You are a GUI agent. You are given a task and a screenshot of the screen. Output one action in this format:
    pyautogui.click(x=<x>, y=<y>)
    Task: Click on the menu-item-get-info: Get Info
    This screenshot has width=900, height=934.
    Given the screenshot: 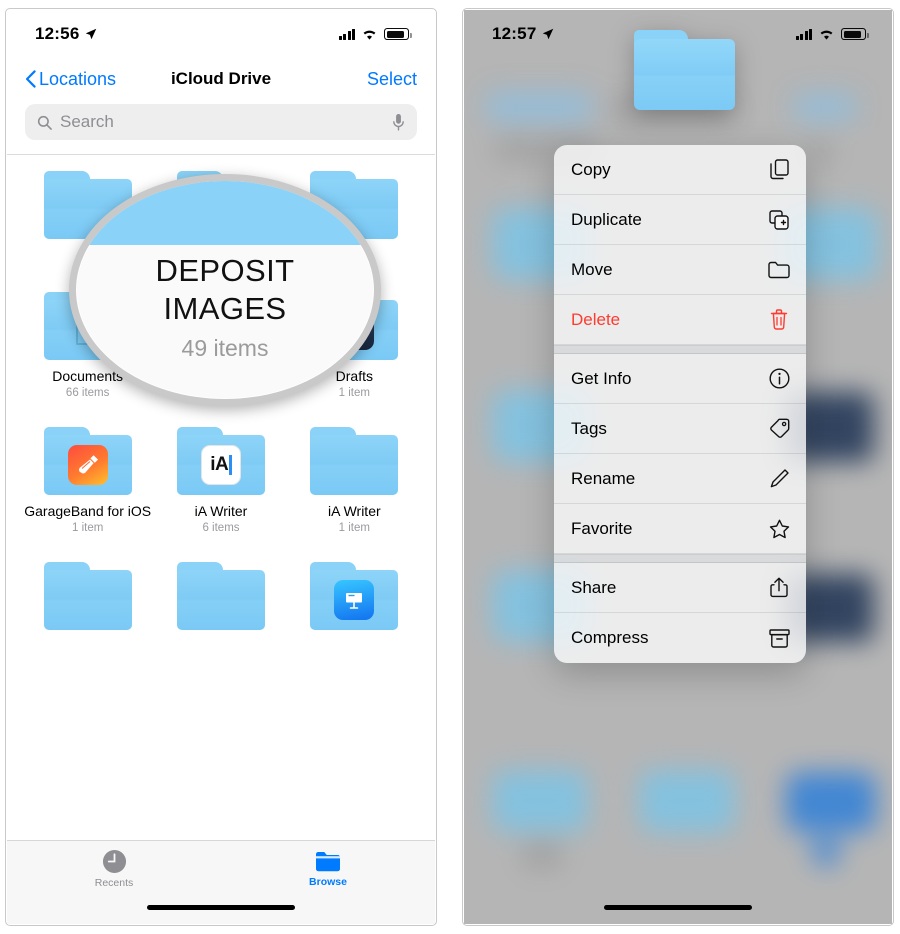 What is the action you would take?
    pyautogui.click(x=680, y=379)
    